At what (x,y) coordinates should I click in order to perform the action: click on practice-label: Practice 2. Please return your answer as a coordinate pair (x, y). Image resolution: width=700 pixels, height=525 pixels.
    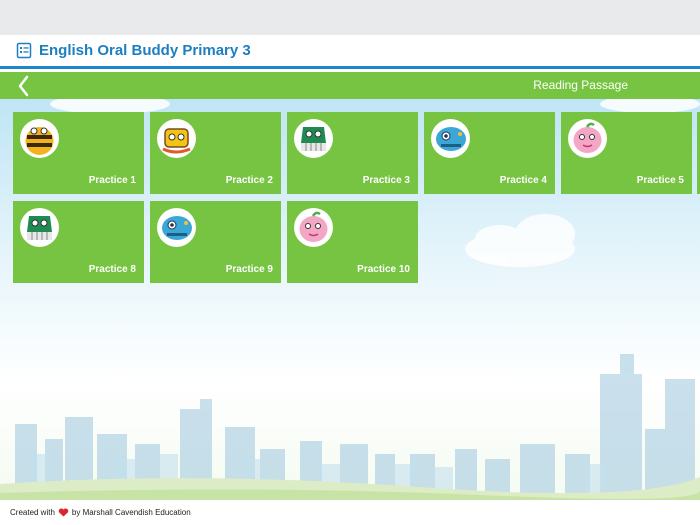
    Looking at the image, I should click on (249, 180).